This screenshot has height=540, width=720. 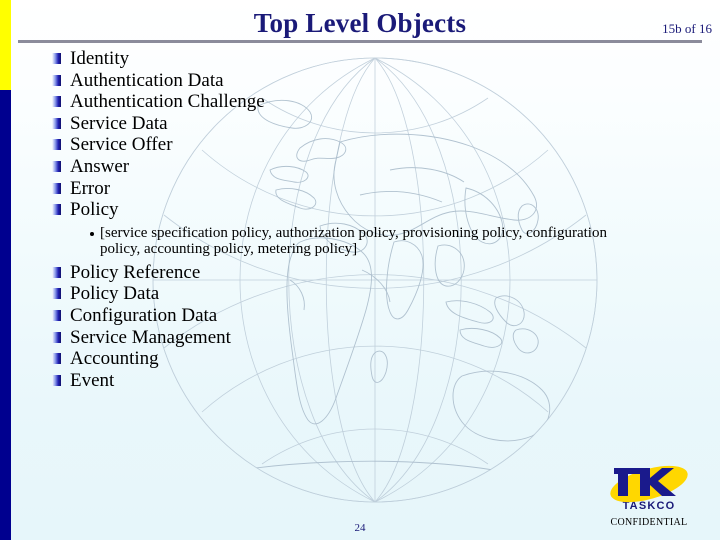 What do you see at coordinates (147, 80) in the screenshot?
I see `bullet-label: Authentication Data` at bounding box center [147, 80].